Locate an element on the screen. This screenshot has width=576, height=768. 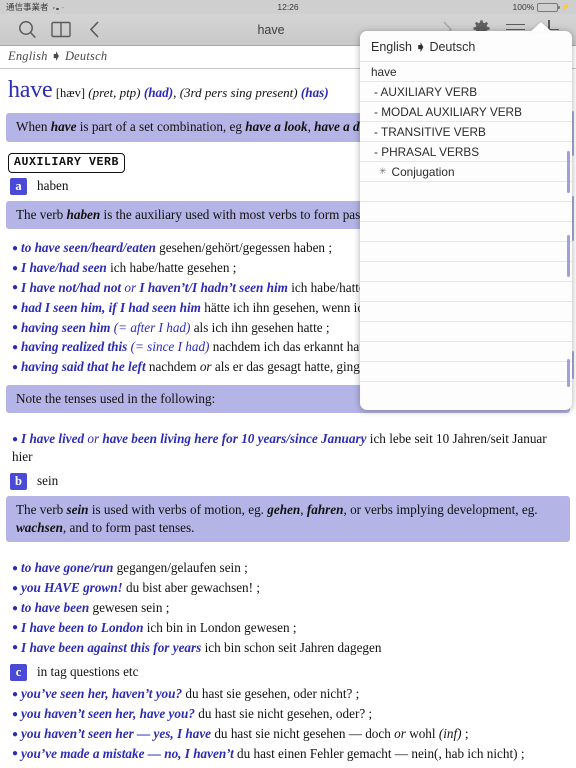
popover-item-conjugation: ✳ Conjugation is located at coordinates (466, 172).